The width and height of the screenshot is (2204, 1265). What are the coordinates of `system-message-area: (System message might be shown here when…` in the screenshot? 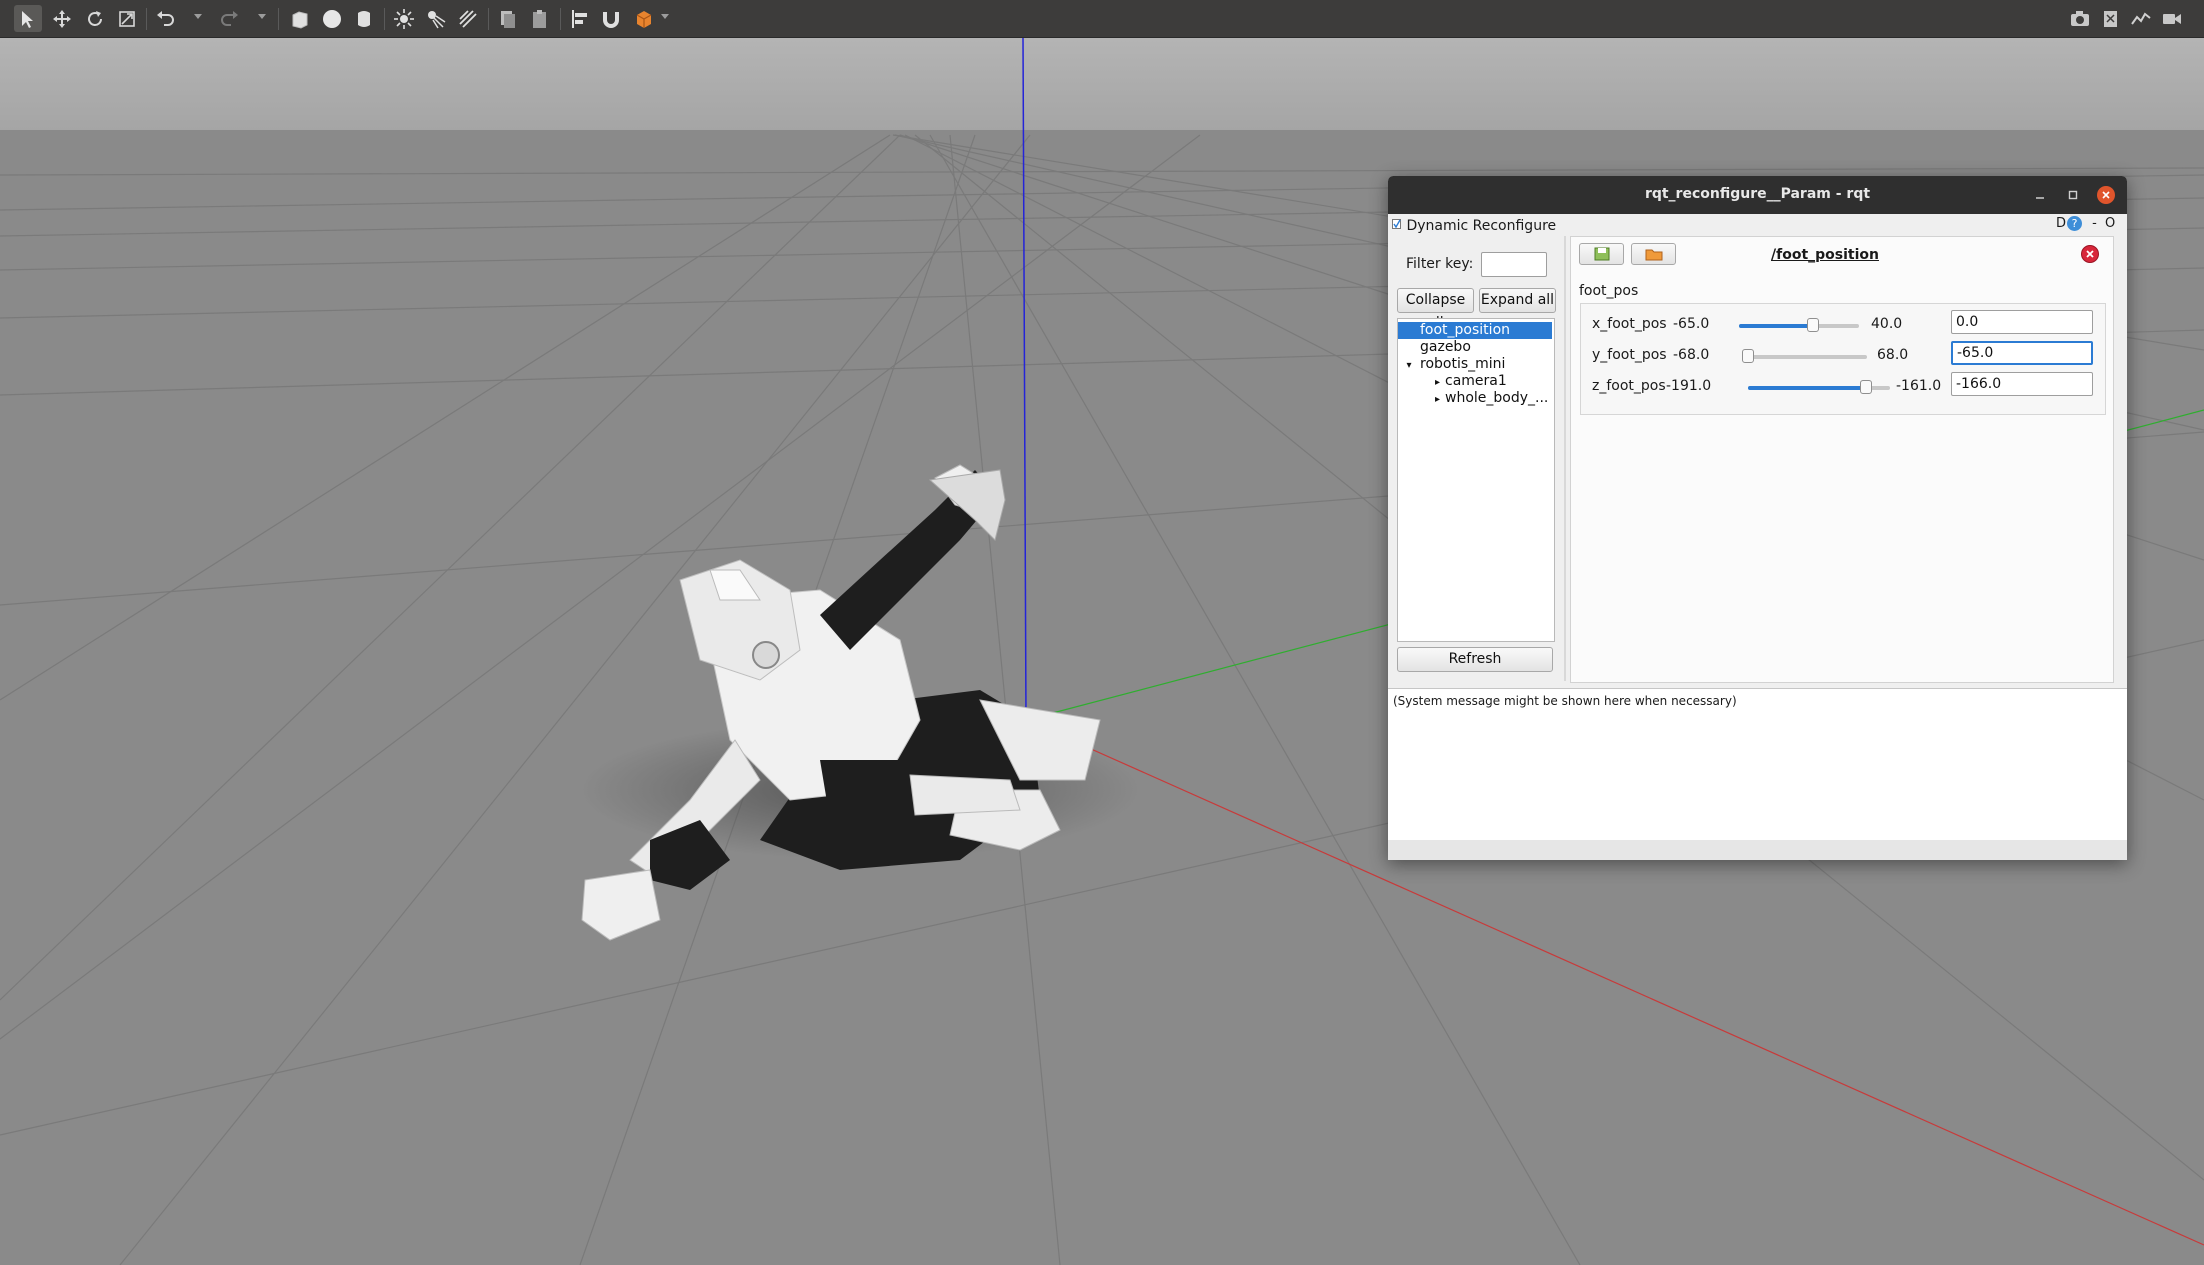 It's located at (1757, 764).